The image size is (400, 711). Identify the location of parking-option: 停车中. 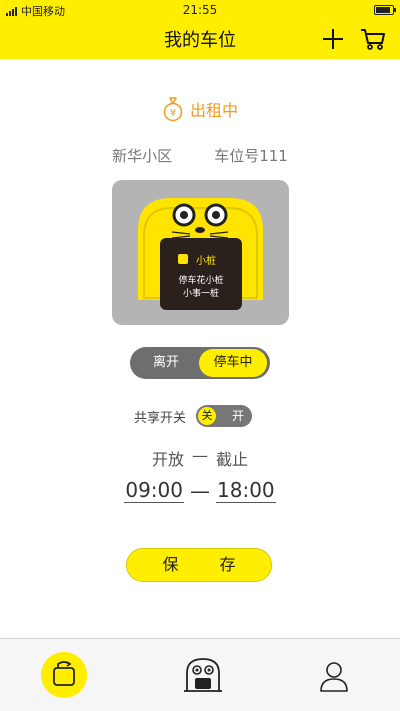
(233, 363).